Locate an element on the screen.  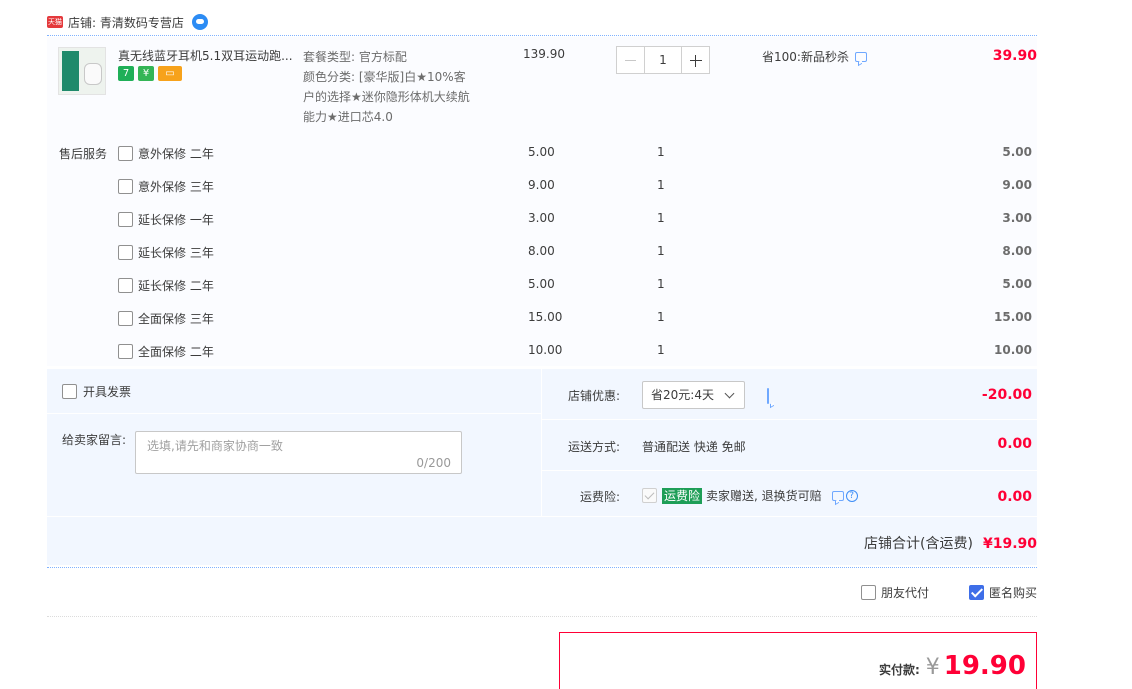
shipping-amount: 0.00 is located at coordinates (1014, 444).